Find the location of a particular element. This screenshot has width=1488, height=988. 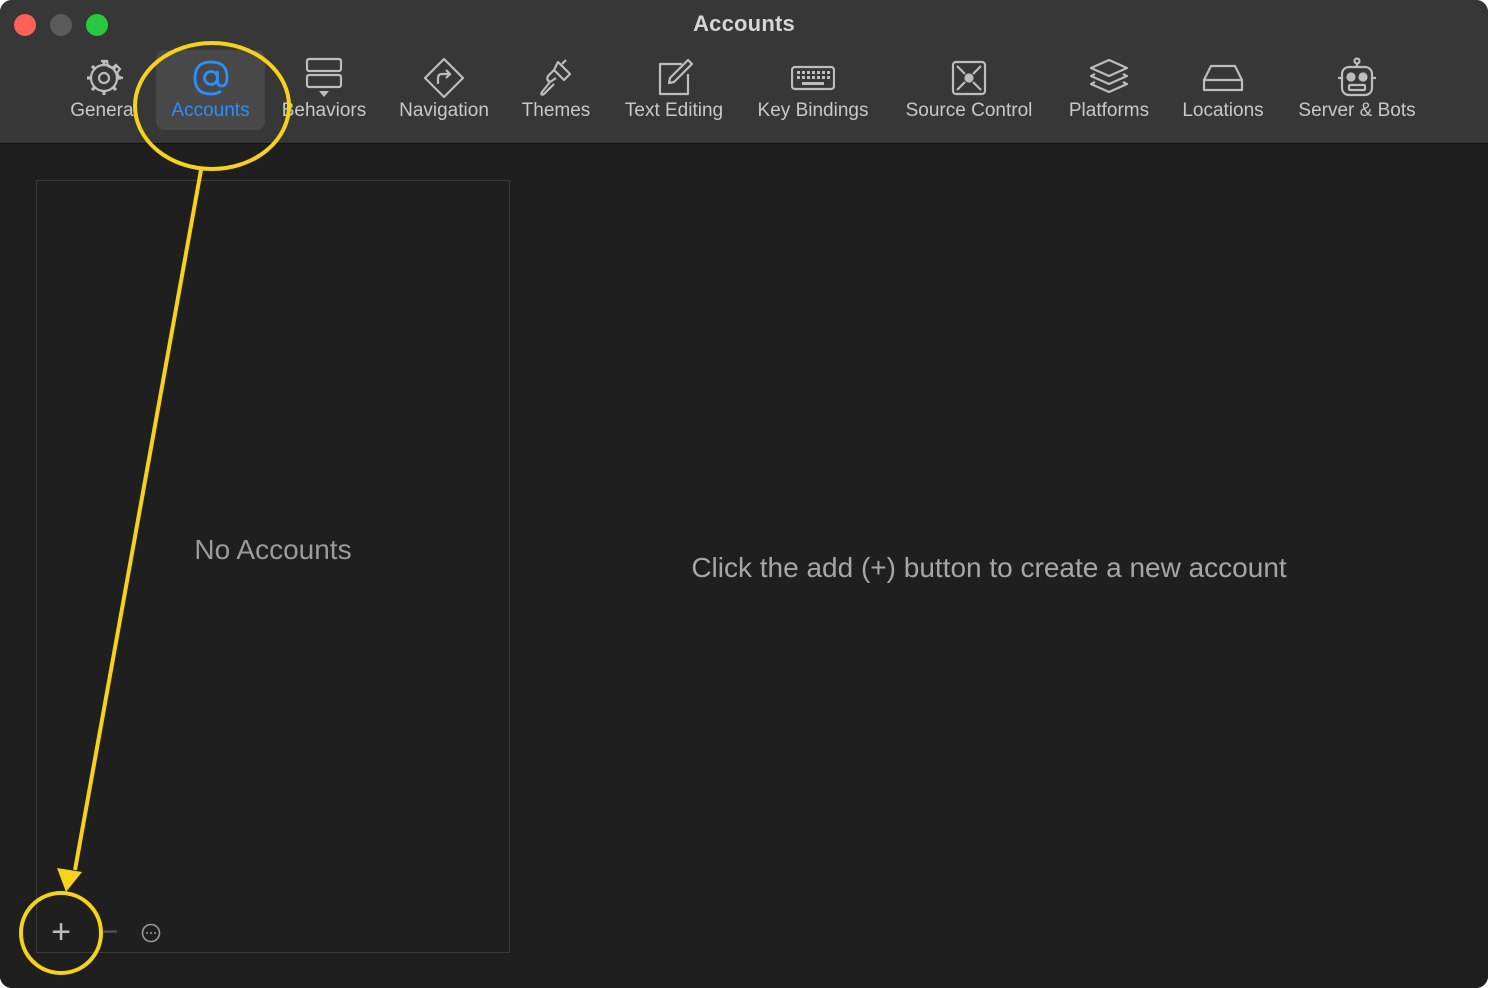

tab-locations: Locations is located at coordinates (1223, 90).